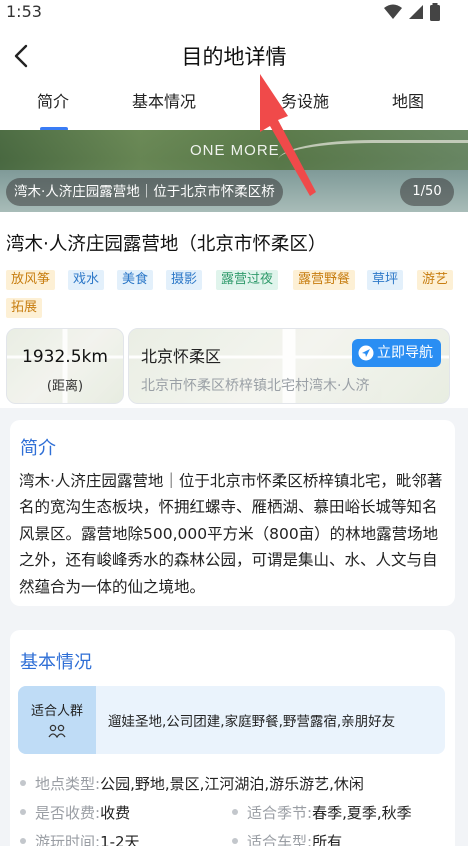 The width and height of the screenshot is (468, 846). Describe the element at coordinates (68, 839) in the screenshot. I see `attr-key: 游玩时间:` at that location.